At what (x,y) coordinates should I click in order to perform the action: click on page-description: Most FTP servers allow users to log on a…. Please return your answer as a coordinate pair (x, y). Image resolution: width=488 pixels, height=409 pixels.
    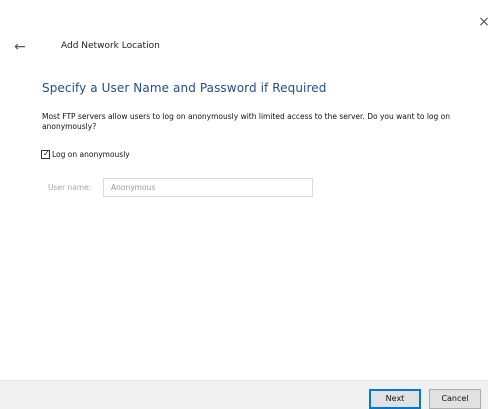
    Looking at the image, I should click on (246, 121).